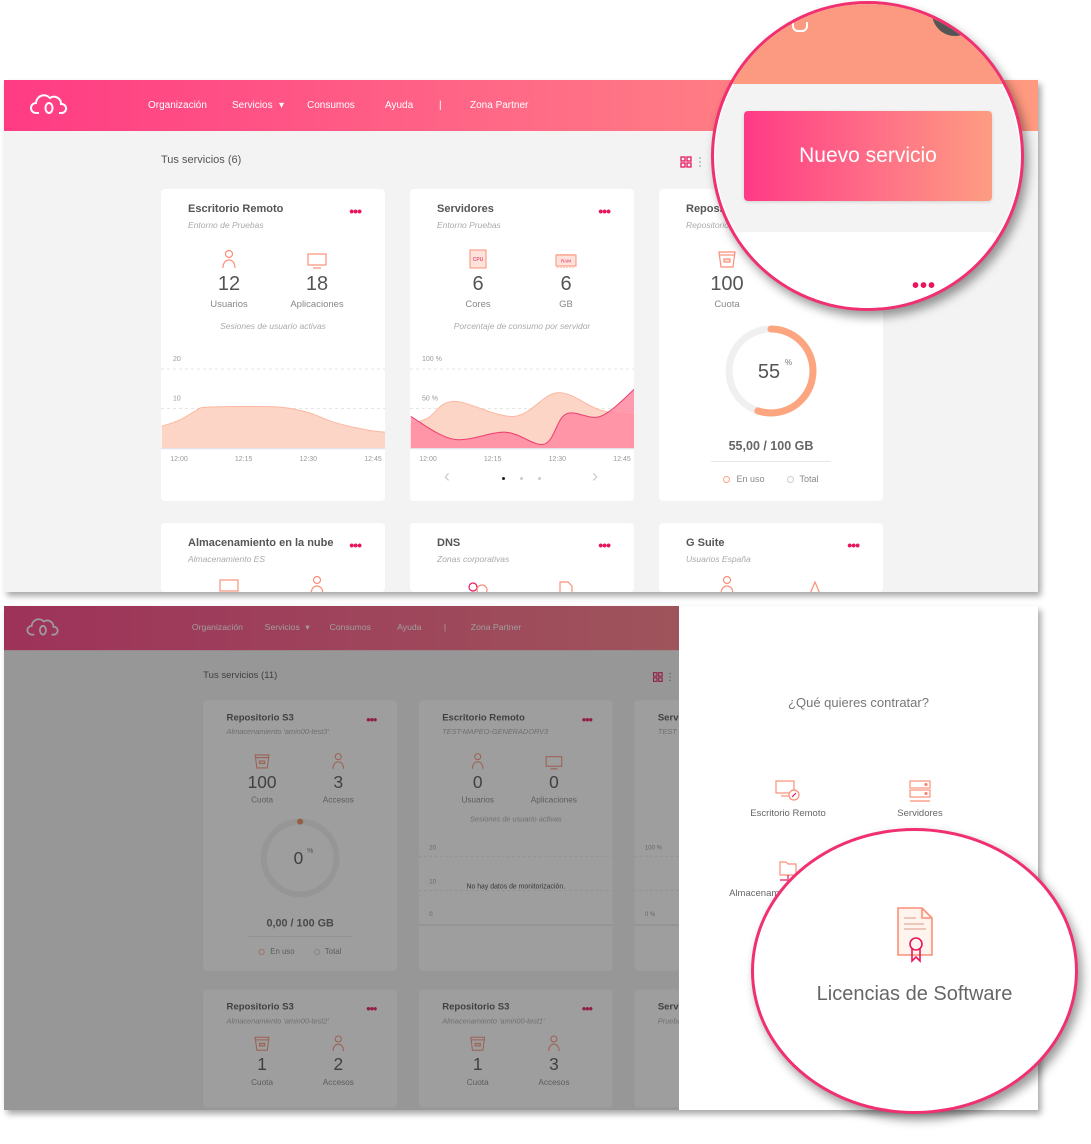 Image resolution: width=1091 pixels, height=1144 pixels. Describe the element at coordinates (229, 304) in the screenshot. I see `stat-label: Usuarios` at that location.